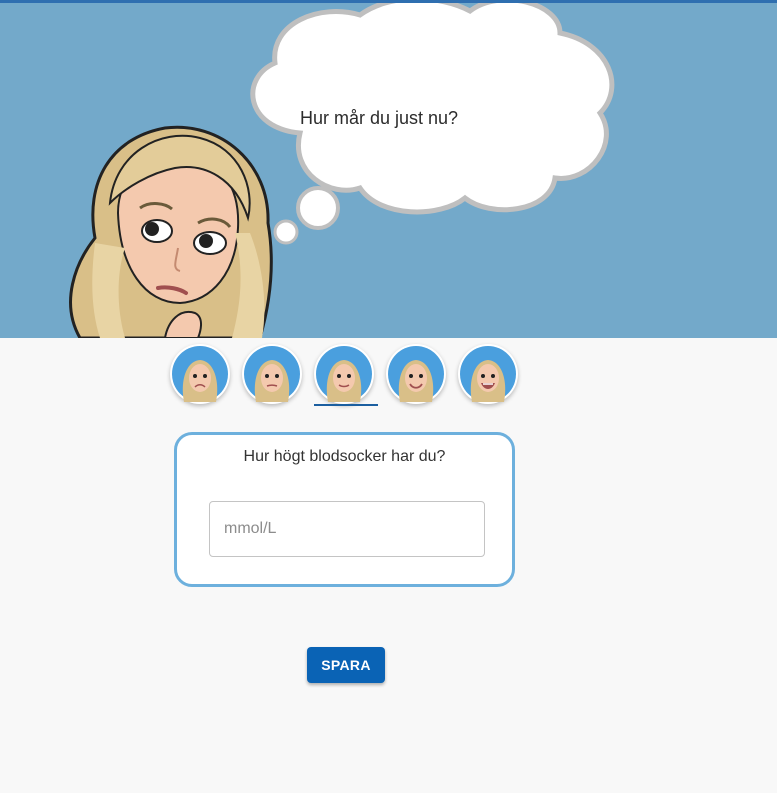 The width and height of the screenshot is (777, 793). What do you see at coordinates (346, 405) in the screenshot?
I see `selected-mood-indicator` at bounding box center [346, 405].